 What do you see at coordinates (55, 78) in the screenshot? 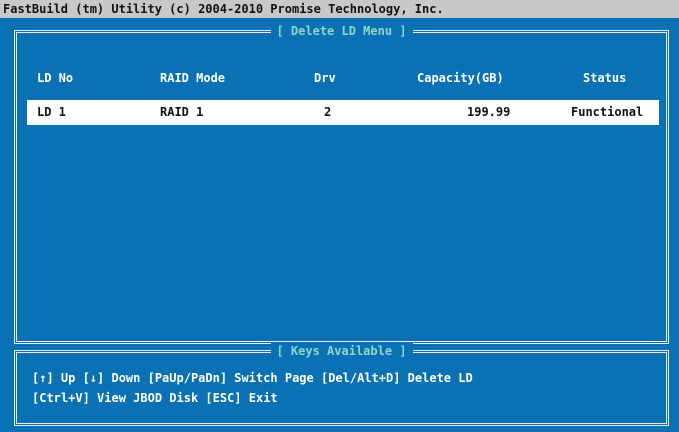
I see `column-header-ld-no: LD No` at bounding box center [55, 78].